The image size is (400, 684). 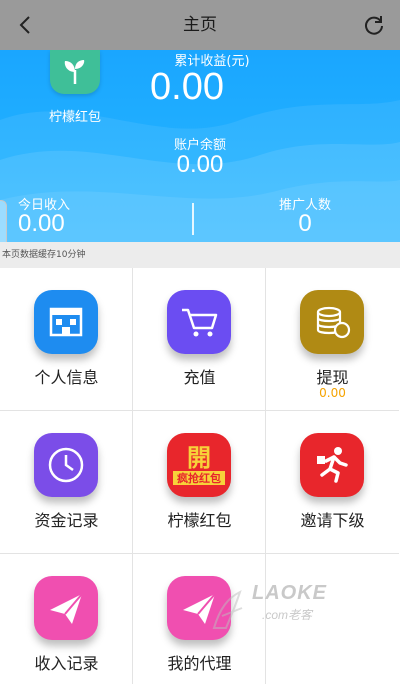 I want to click on cache-notice: 本页数据缓存10分钟, so click(x=200, y=255).